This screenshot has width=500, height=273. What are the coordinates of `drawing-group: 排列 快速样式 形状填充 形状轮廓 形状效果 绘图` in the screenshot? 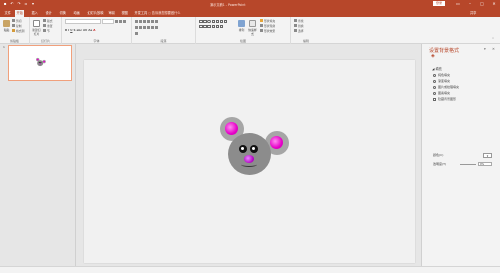 It's located at (243, 30).